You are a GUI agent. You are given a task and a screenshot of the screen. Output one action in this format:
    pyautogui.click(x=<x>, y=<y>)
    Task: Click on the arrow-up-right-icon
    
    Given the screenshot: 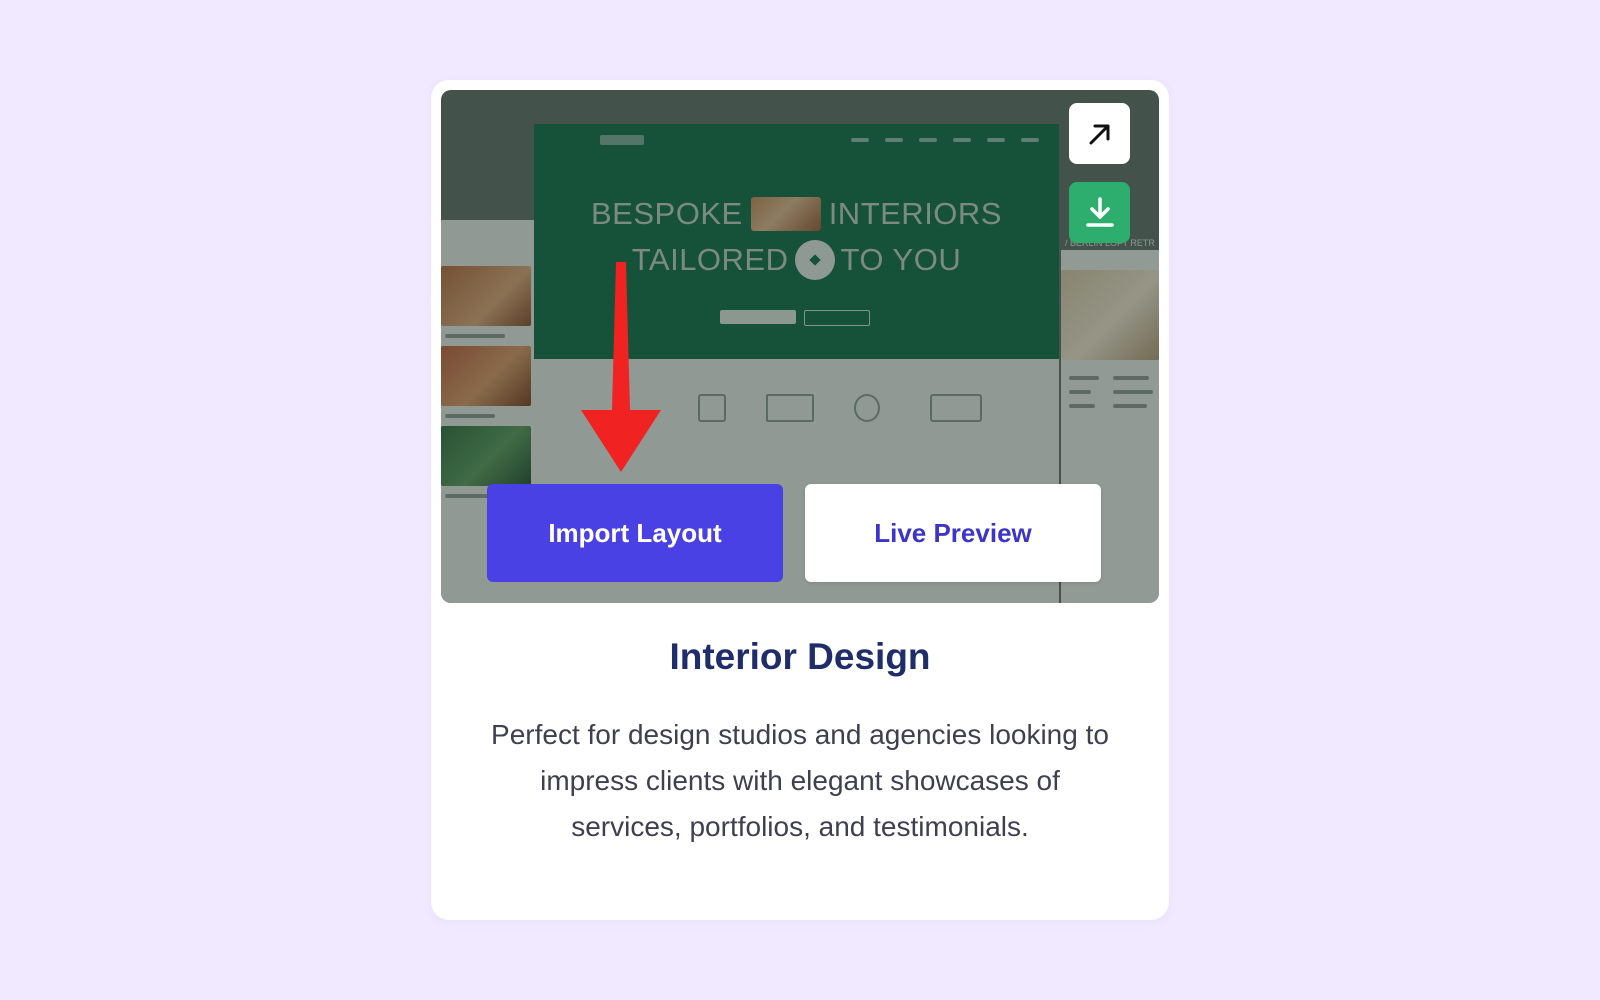 What is the action you would take?
    pyautogui.click(x=1099, y=134)
    